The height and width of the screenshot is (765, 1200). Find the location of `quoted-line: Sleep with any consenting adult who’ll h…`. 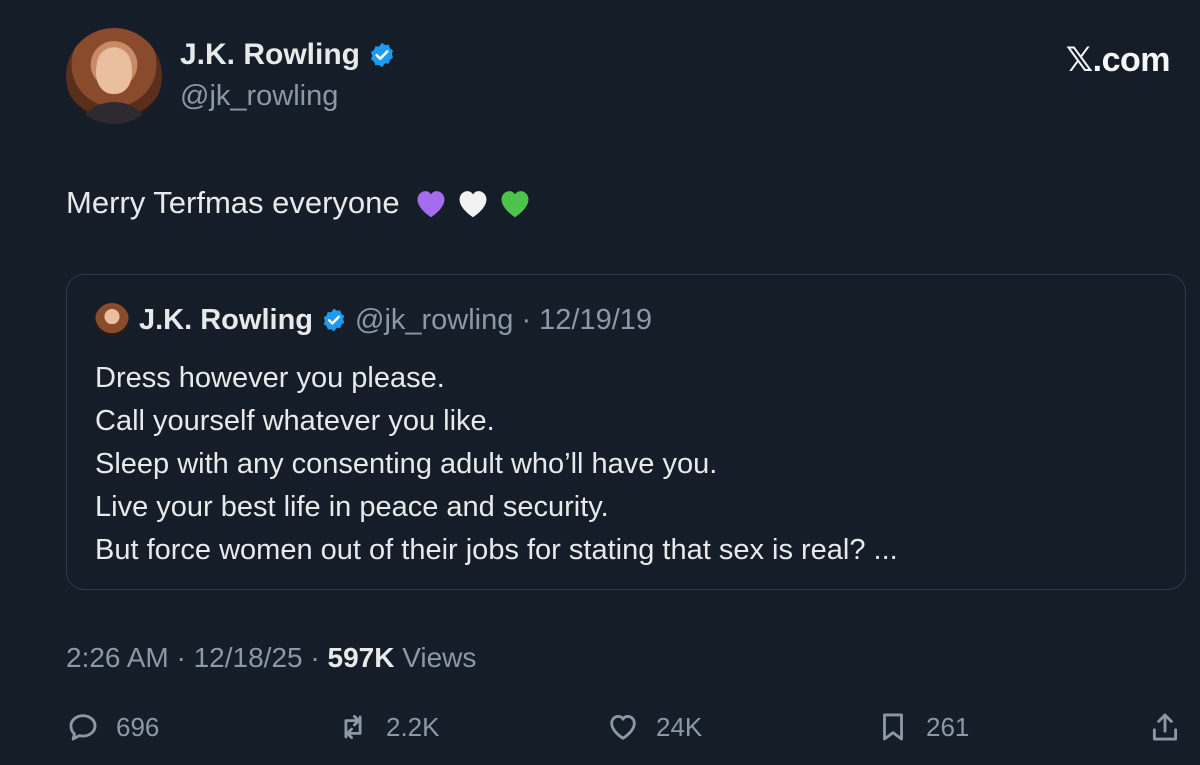

quoted-line: Sleep with any consenting adult who’ll h… is located at coordinates (406, 464).